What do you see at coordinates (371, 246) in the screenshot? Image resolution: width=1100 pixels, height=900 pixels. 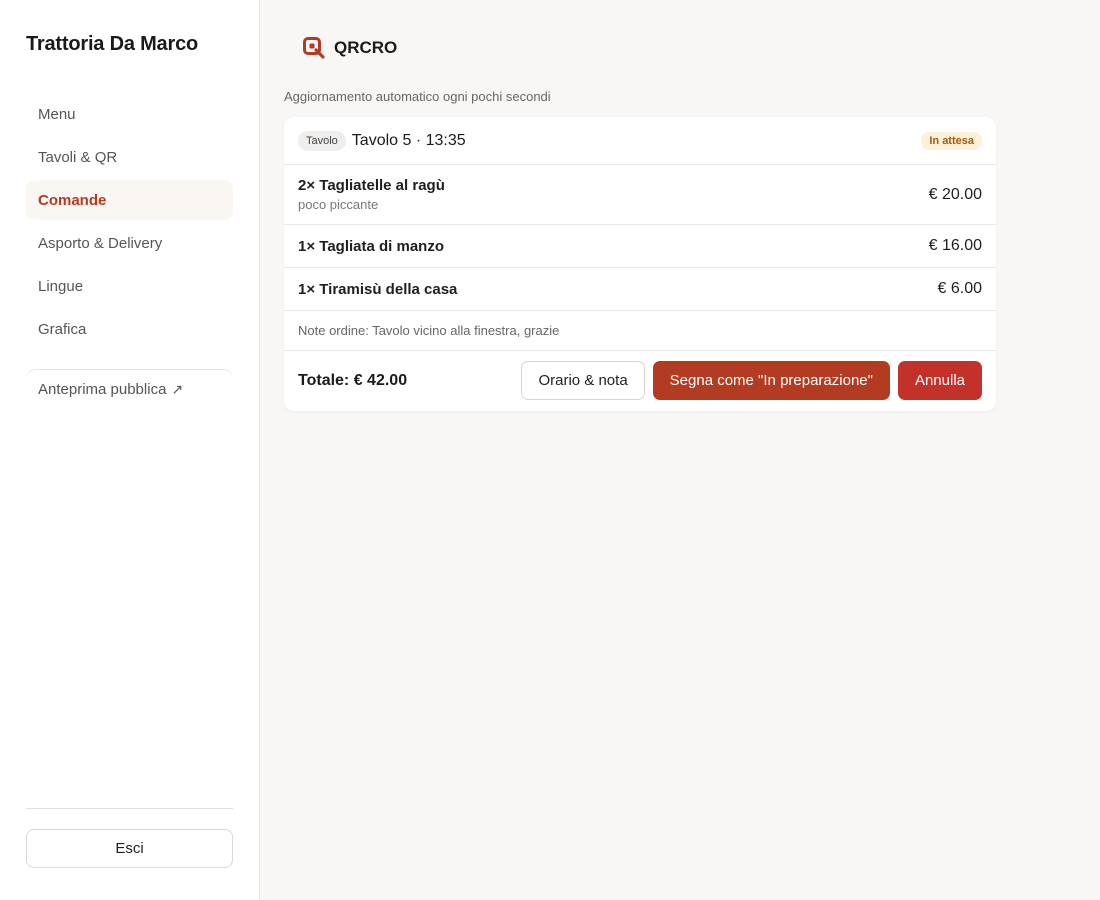 I see `order-item-name: 1× Tagliata di manzo` at bounding box center [371, 246].